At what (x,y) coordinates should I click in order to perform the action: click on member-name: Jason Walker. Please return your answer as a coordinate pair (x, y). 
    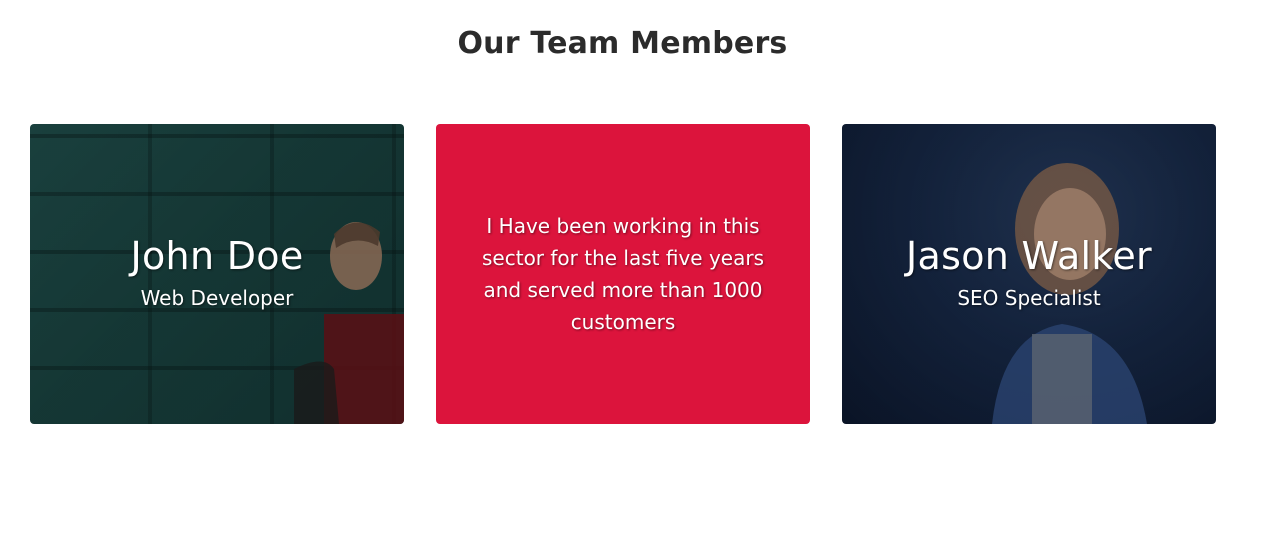
    Looking at the image, I should click on (1029, 256).